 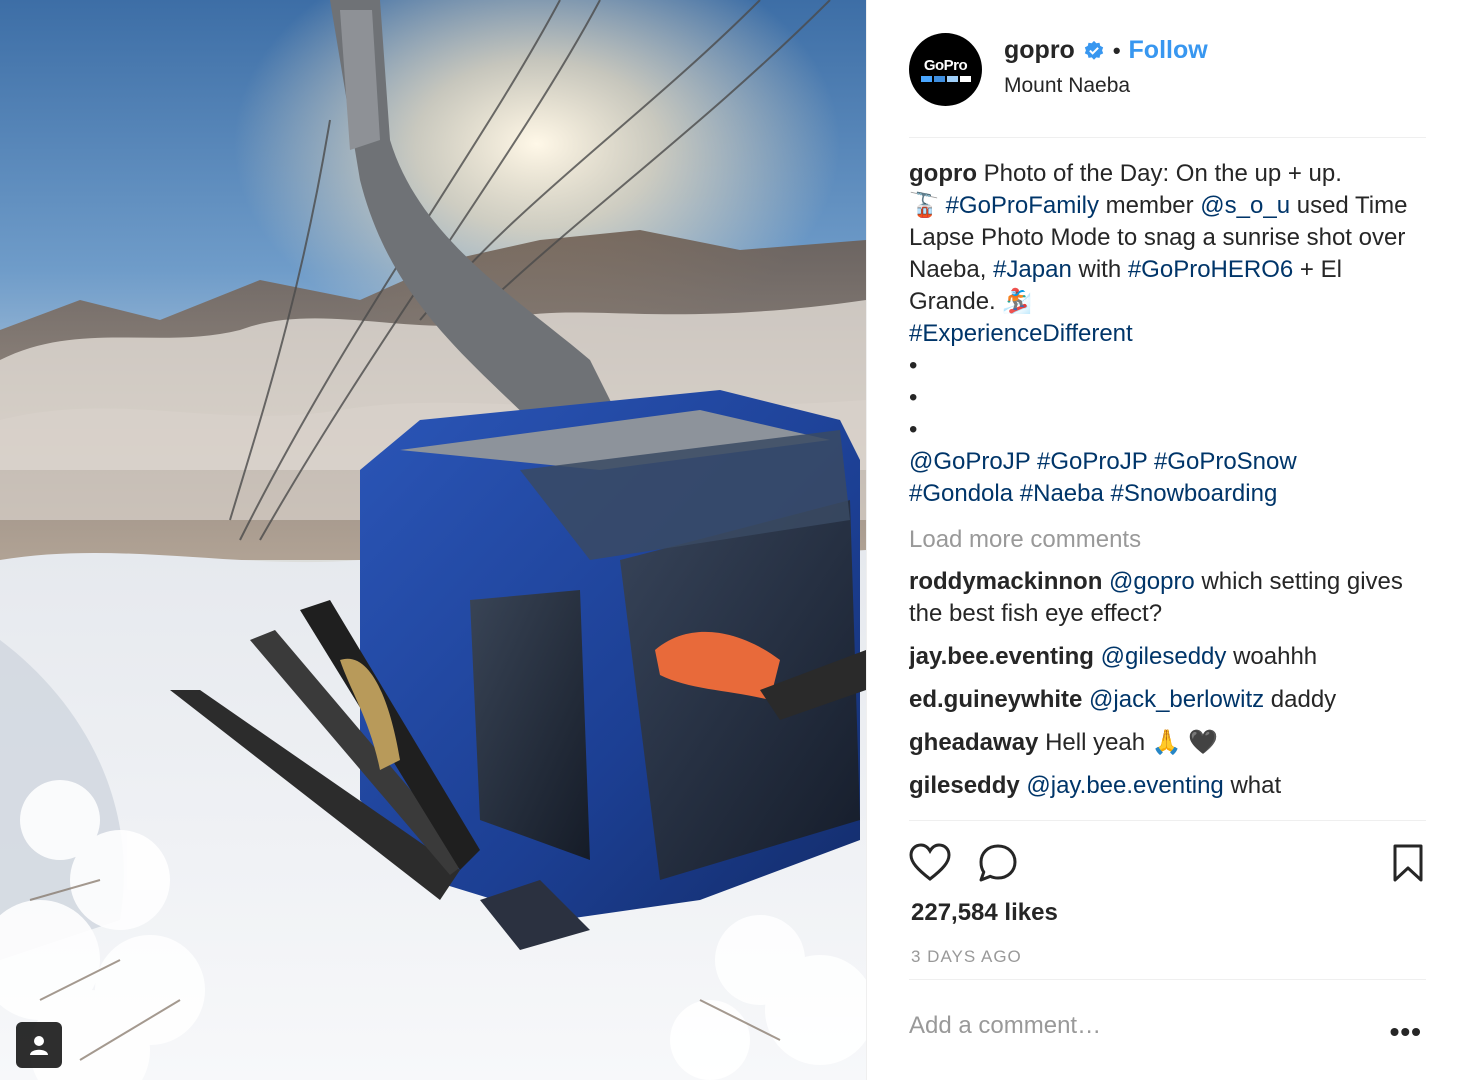 What do you see at coordinates (1099, 269) in the screenshot?
I see `caption-text: with` at bounding box center [1099, 269].